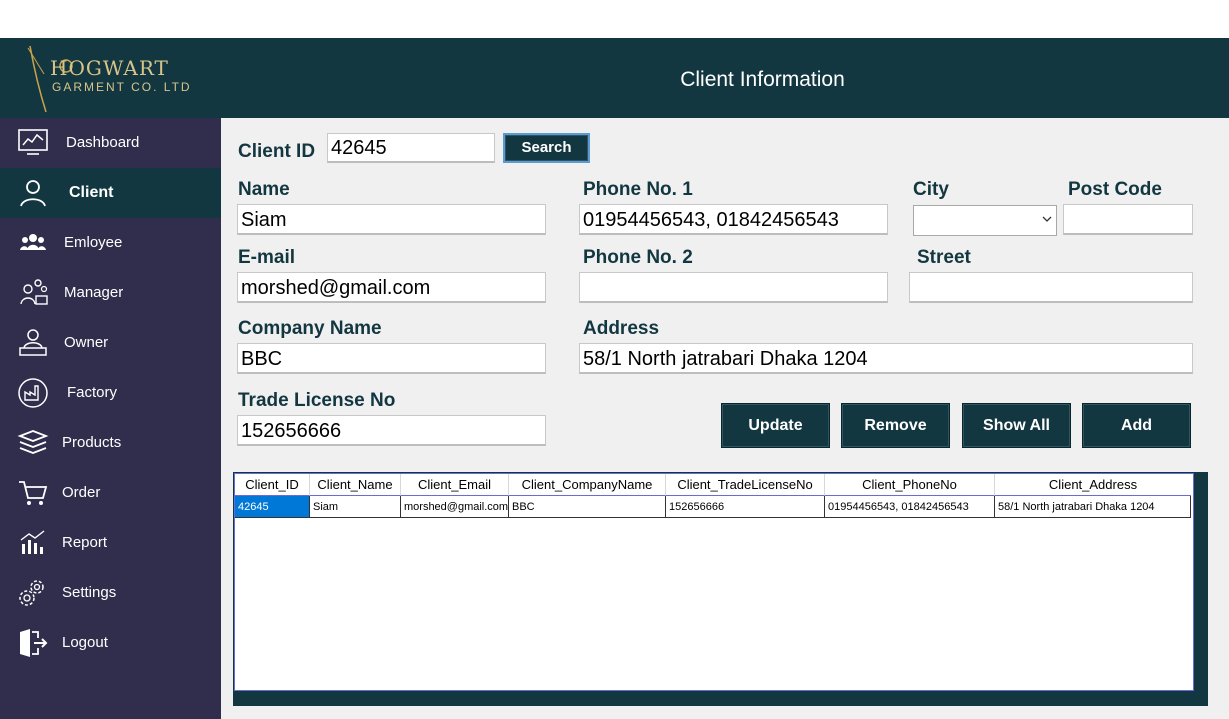  What do you see at coordinates (391, 287) in the screenshot?
I see `email-input` at bounding box center [391, 287].